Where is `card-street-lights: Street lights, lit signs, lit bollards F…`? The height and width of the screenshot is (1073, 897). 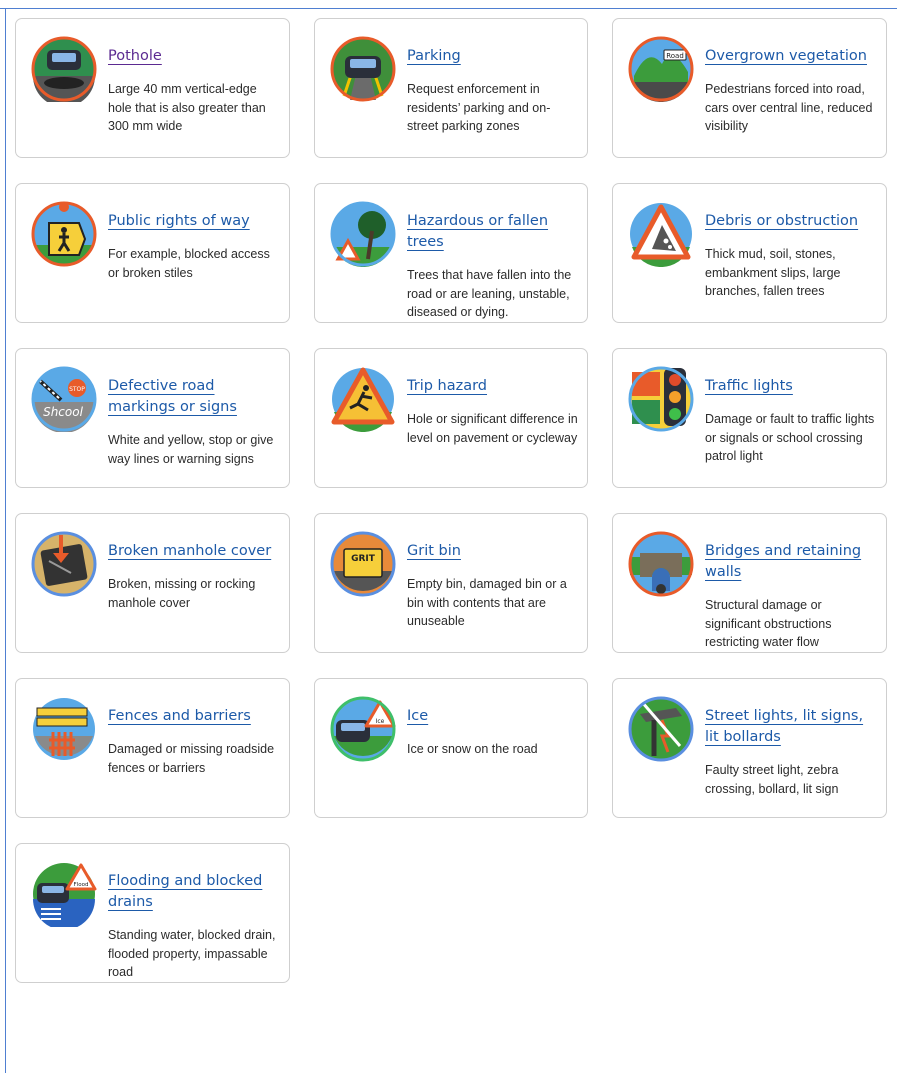 card-street-lights: Street lights, lit signs, lit bollards F… is located at coordinates (749, 748).